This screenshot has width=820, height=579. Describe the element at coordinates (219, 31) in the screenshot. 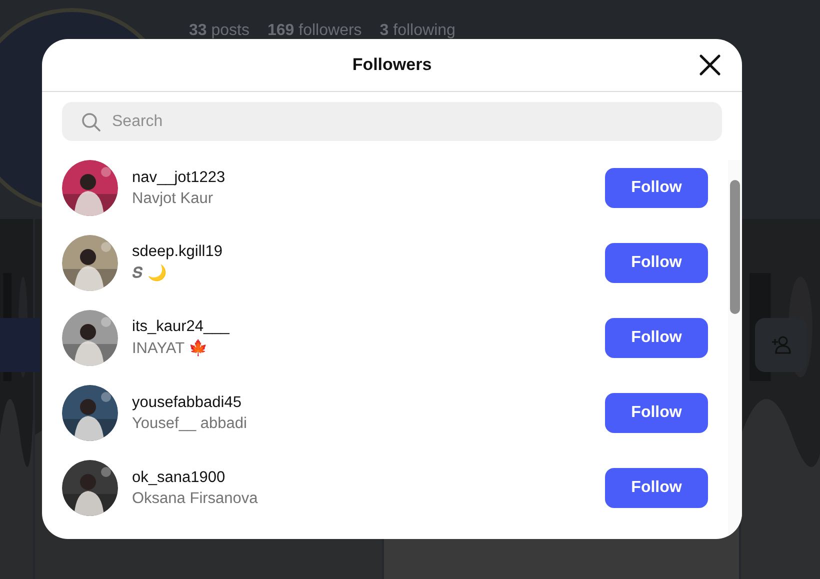

I see `profile-stat: 33 posts` at that location.